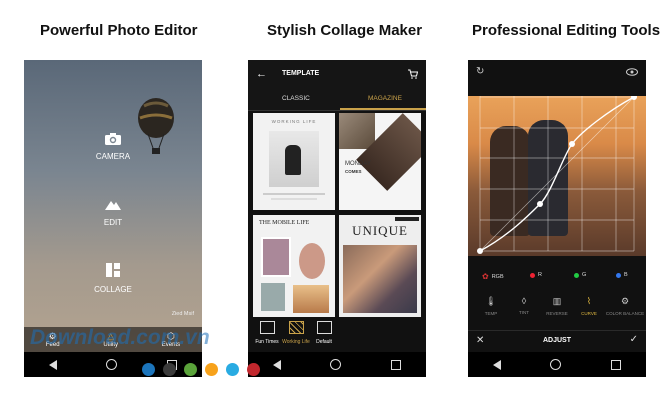  What do you see at coordinates (480, 71) in the screenshot?
I see `reset-icon: ↻` at bounding box center [480, 71].